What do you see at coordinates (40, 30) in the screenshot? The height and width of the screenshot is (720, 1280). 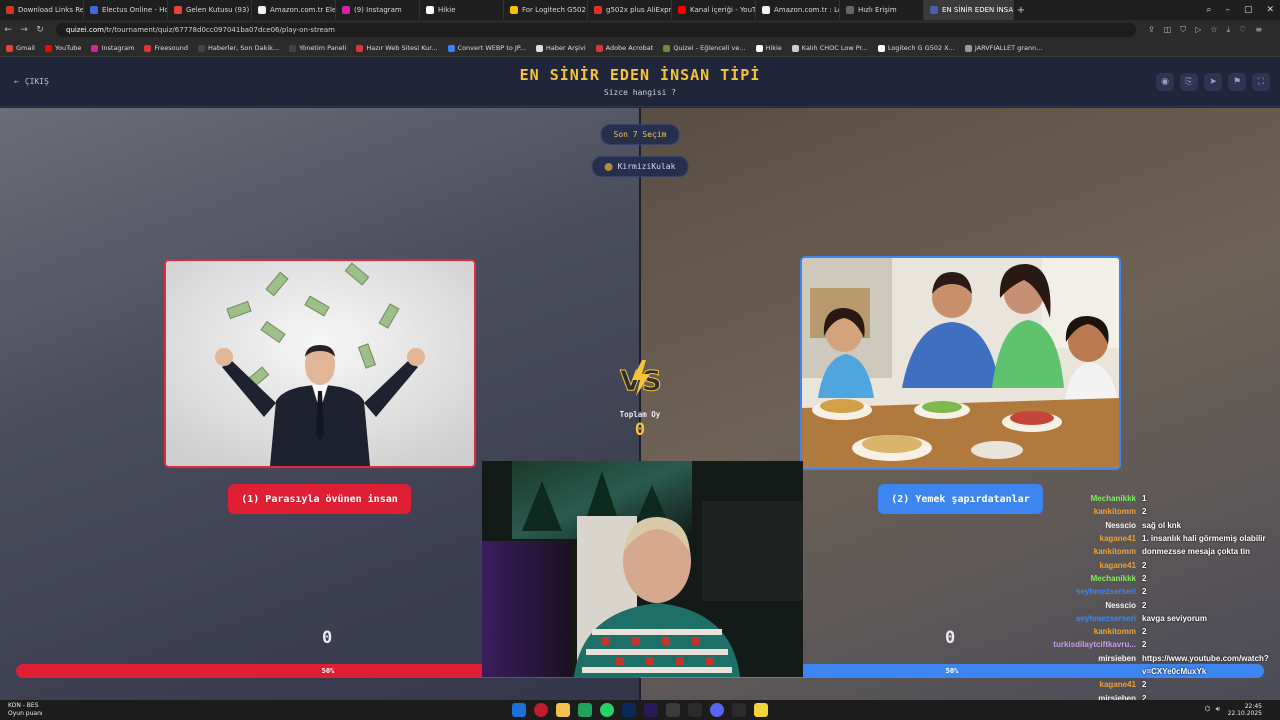 I see `reload-icon: ↻` at bounding box center [40, 30].